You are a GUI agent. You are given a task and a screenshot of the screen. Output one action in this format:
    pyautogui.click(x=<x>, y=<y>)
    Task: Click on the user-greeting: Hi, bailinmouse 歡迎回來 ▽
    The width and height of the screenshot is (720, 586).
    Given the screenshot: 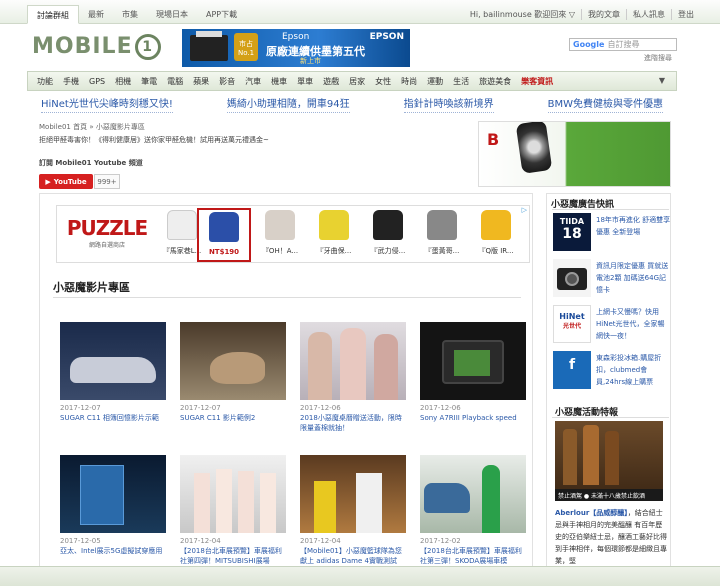 What is the action you would take?
    pyautogui.click(x=522, y=14)
    